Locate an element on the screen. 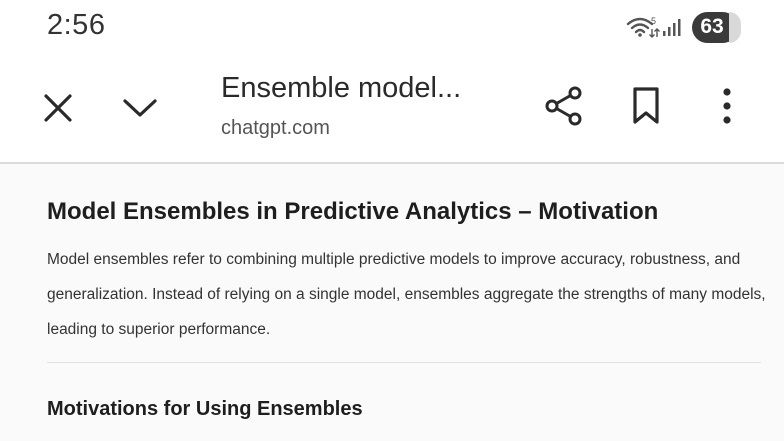 This screenshot has height=441, width=784. status-time: 2:56 is located at coordinates (76, 25).